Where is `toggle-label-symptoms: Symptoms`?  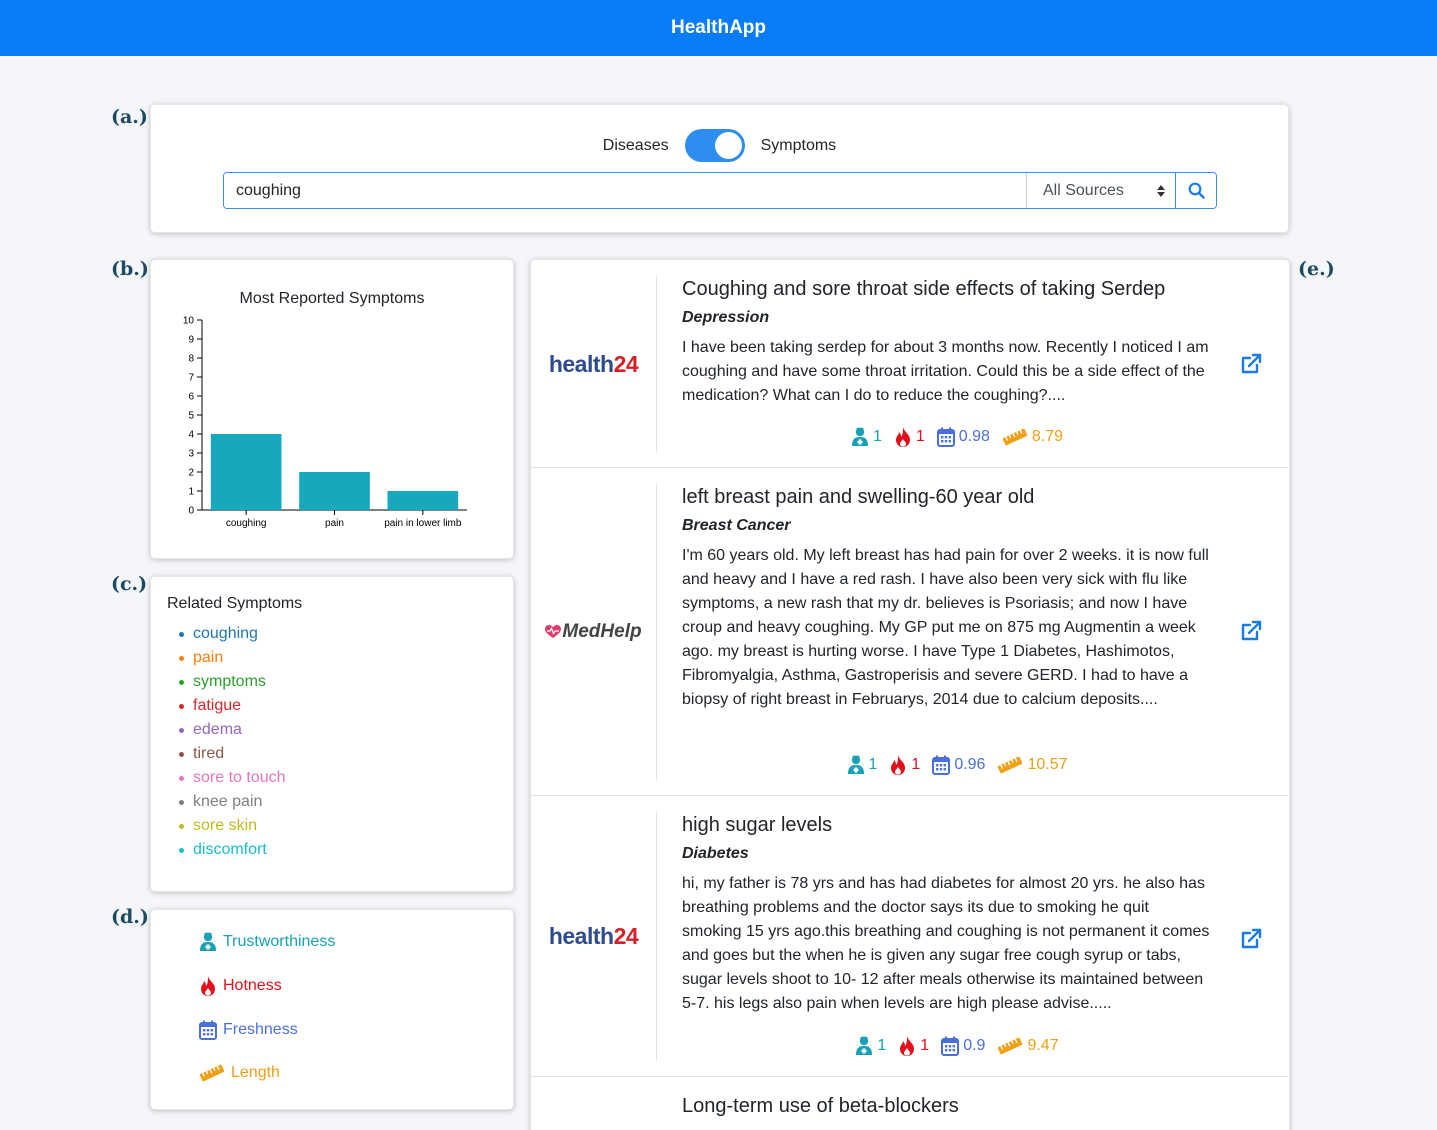 toggle-label-symptoms: Symptoms is located at coordinates (798, 145).